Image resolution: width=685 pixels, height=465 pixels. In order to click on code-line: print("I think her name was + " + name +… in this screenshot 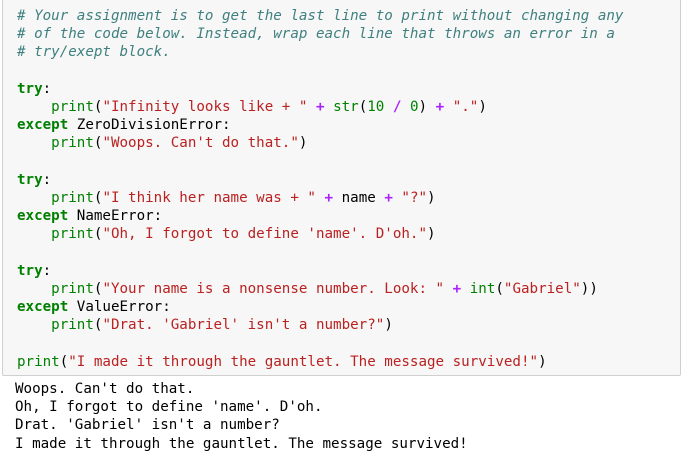, I will do `click(320, 198)`.